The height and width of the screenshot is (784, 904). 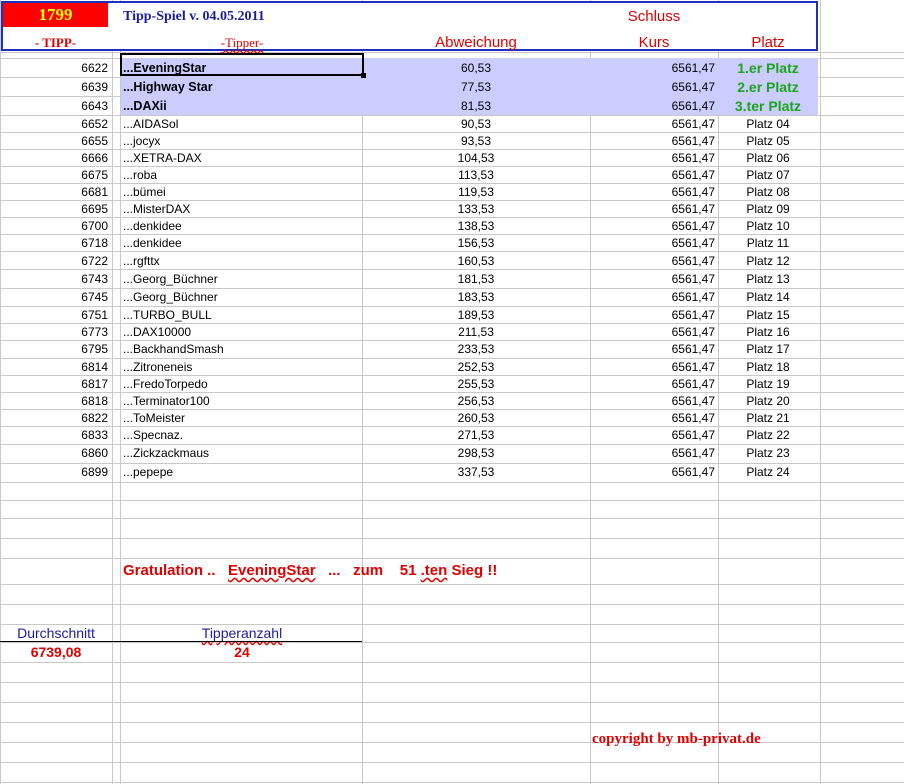 What do you see at coordinates (56, 652) in the screenshot?
I see `durchschnitt-value: 6739,08` at bounding box center [56, 652].